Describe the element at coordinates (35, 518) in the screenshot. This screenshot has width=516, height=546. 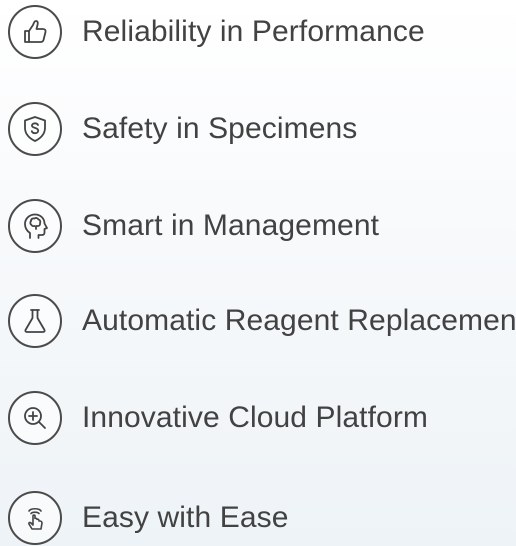
I see `touch-hand-icon` at that location.